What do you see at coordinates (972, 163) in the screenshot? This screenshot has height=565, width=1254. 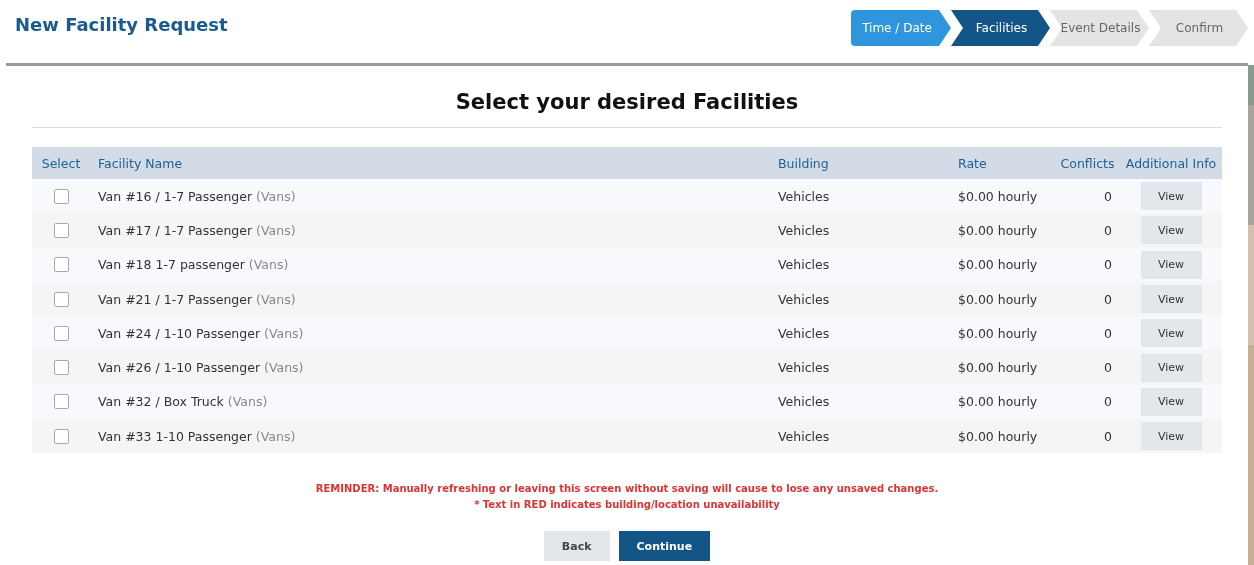 I see `column-header: Rate` at bounding box center [972, 163].